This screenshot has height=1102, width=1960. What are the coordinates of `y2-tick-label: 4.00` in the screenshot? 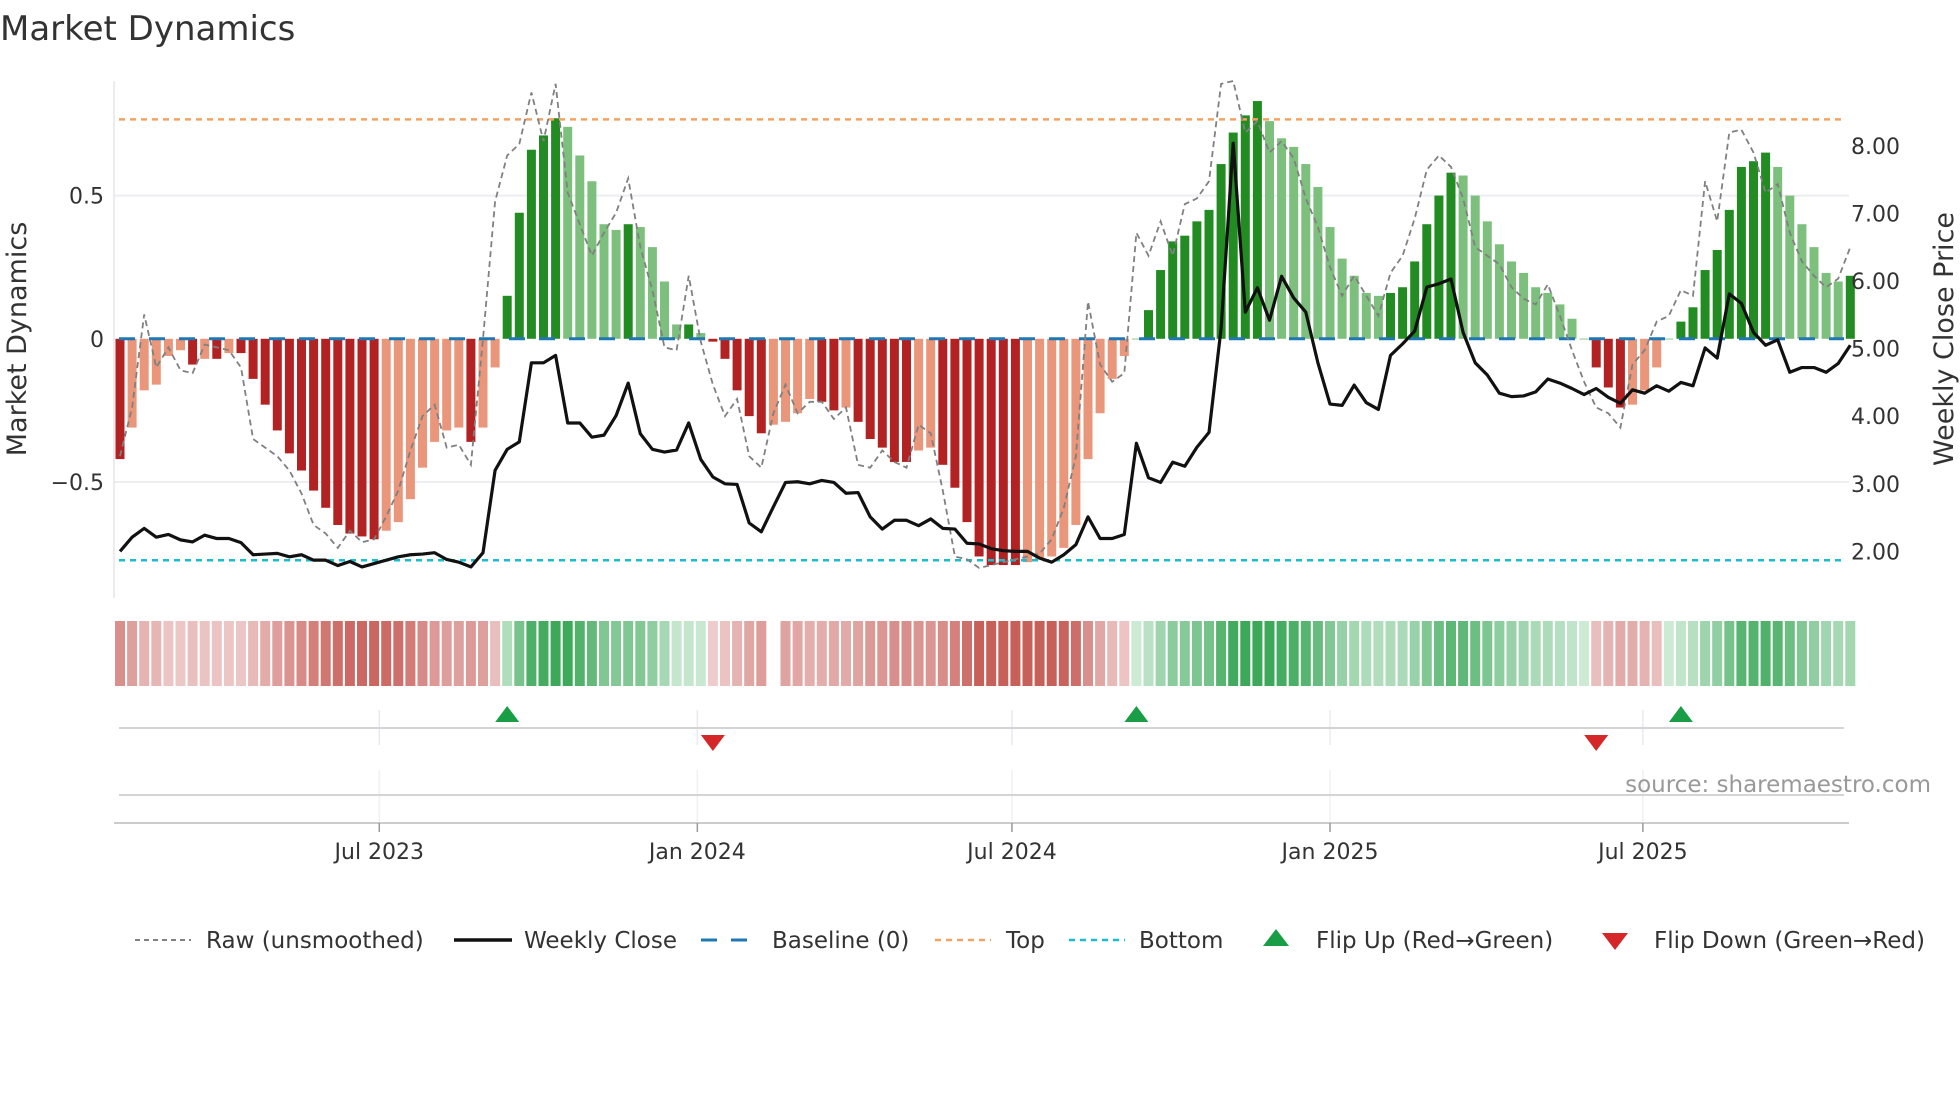 It's located at (1875, 417).